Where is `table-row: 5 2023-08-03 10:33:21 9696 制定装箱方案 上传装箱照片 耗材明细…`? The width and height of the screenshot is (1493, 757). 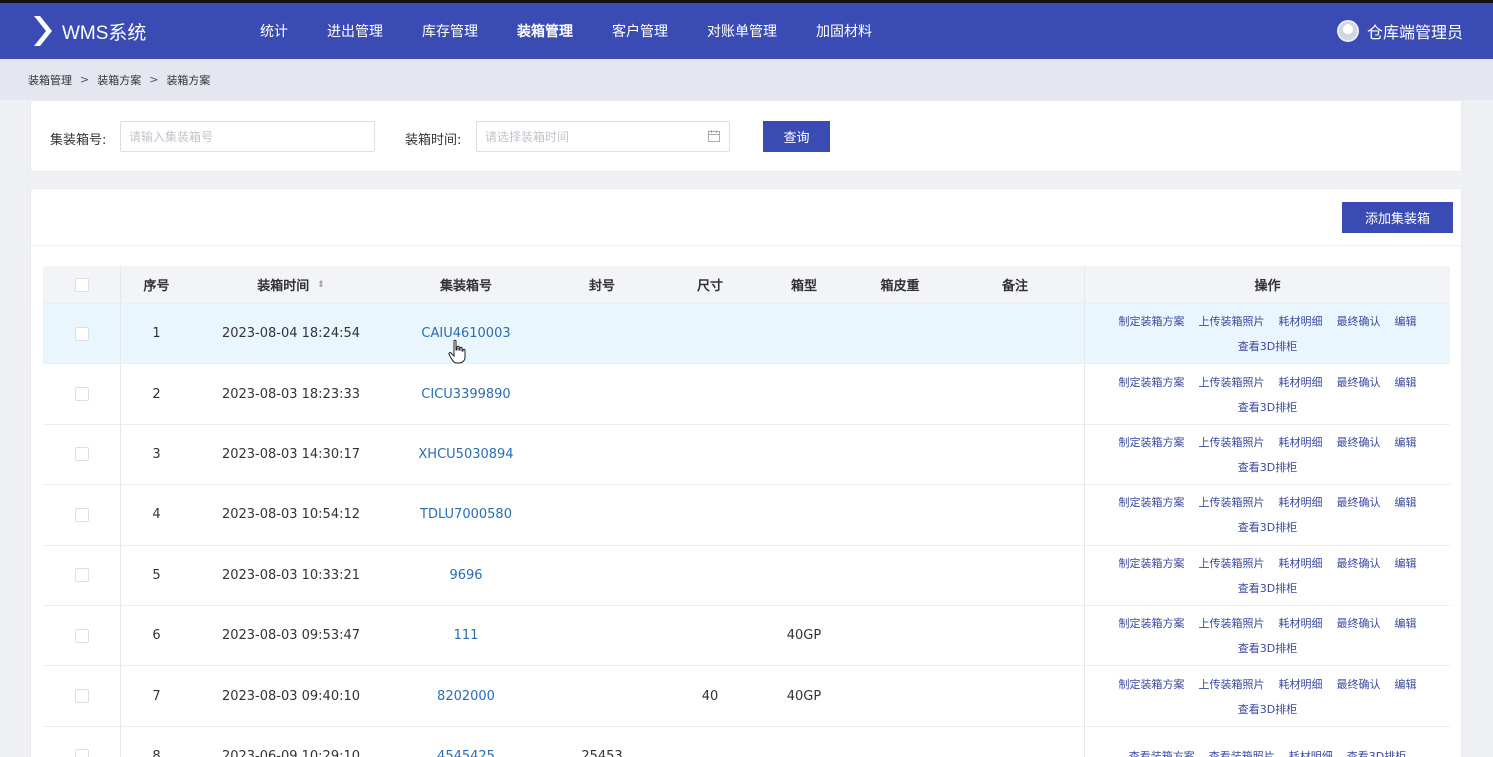
table-row: 5 2023-08-03 10:33:21 9696 制定装箱方案 上传装箱照片 耗材明细… is located at coordinates (746, 575).